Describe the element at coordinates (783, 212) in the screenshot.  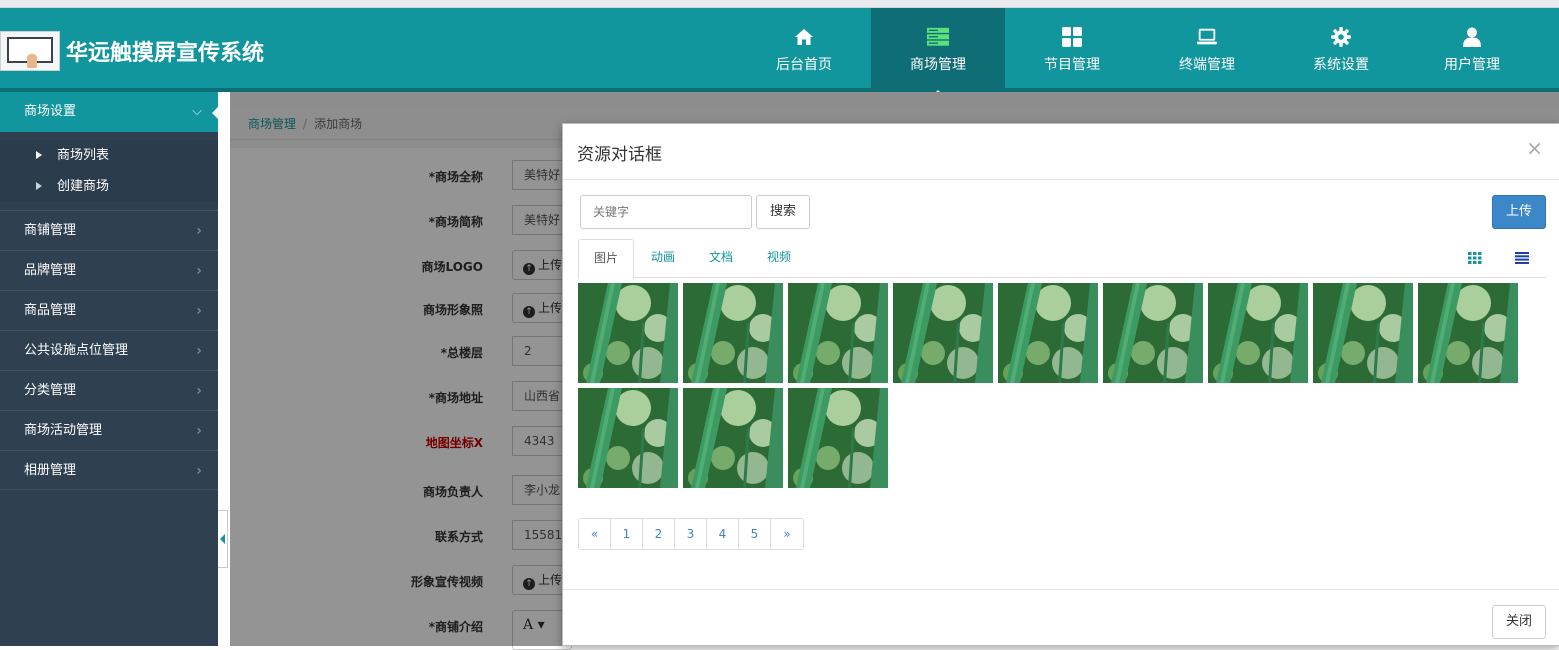
I see `search-button: 搜索` at that location.